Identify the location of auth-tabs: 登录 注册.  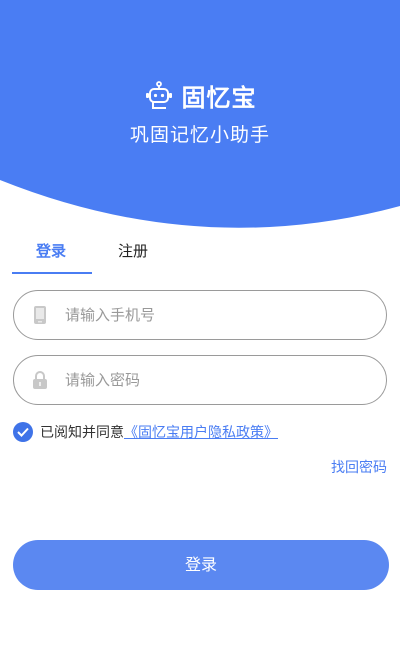
(200, 254).